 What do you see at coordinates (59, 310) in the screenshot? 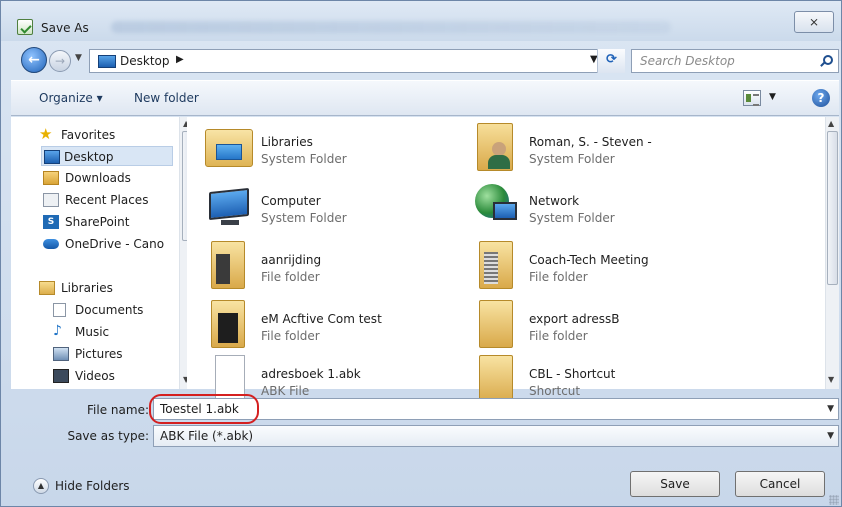
I see `documents-icon` at bounding box center [59, 310].